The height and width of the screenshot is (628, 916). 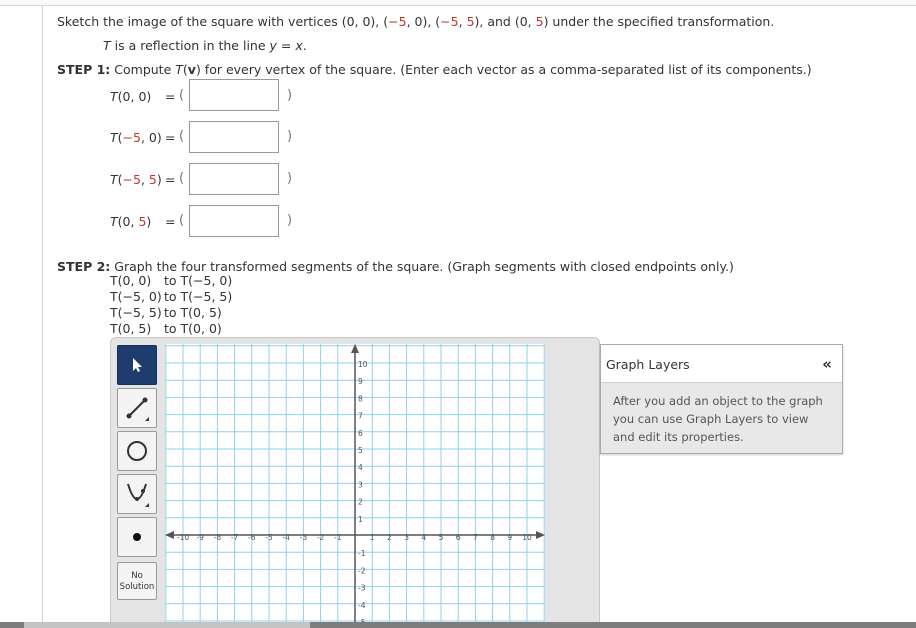 What do you see at coordinates (321, 537) in the screenshot?
I see `x-tick-label: -2` at bounding box center [321, 537].